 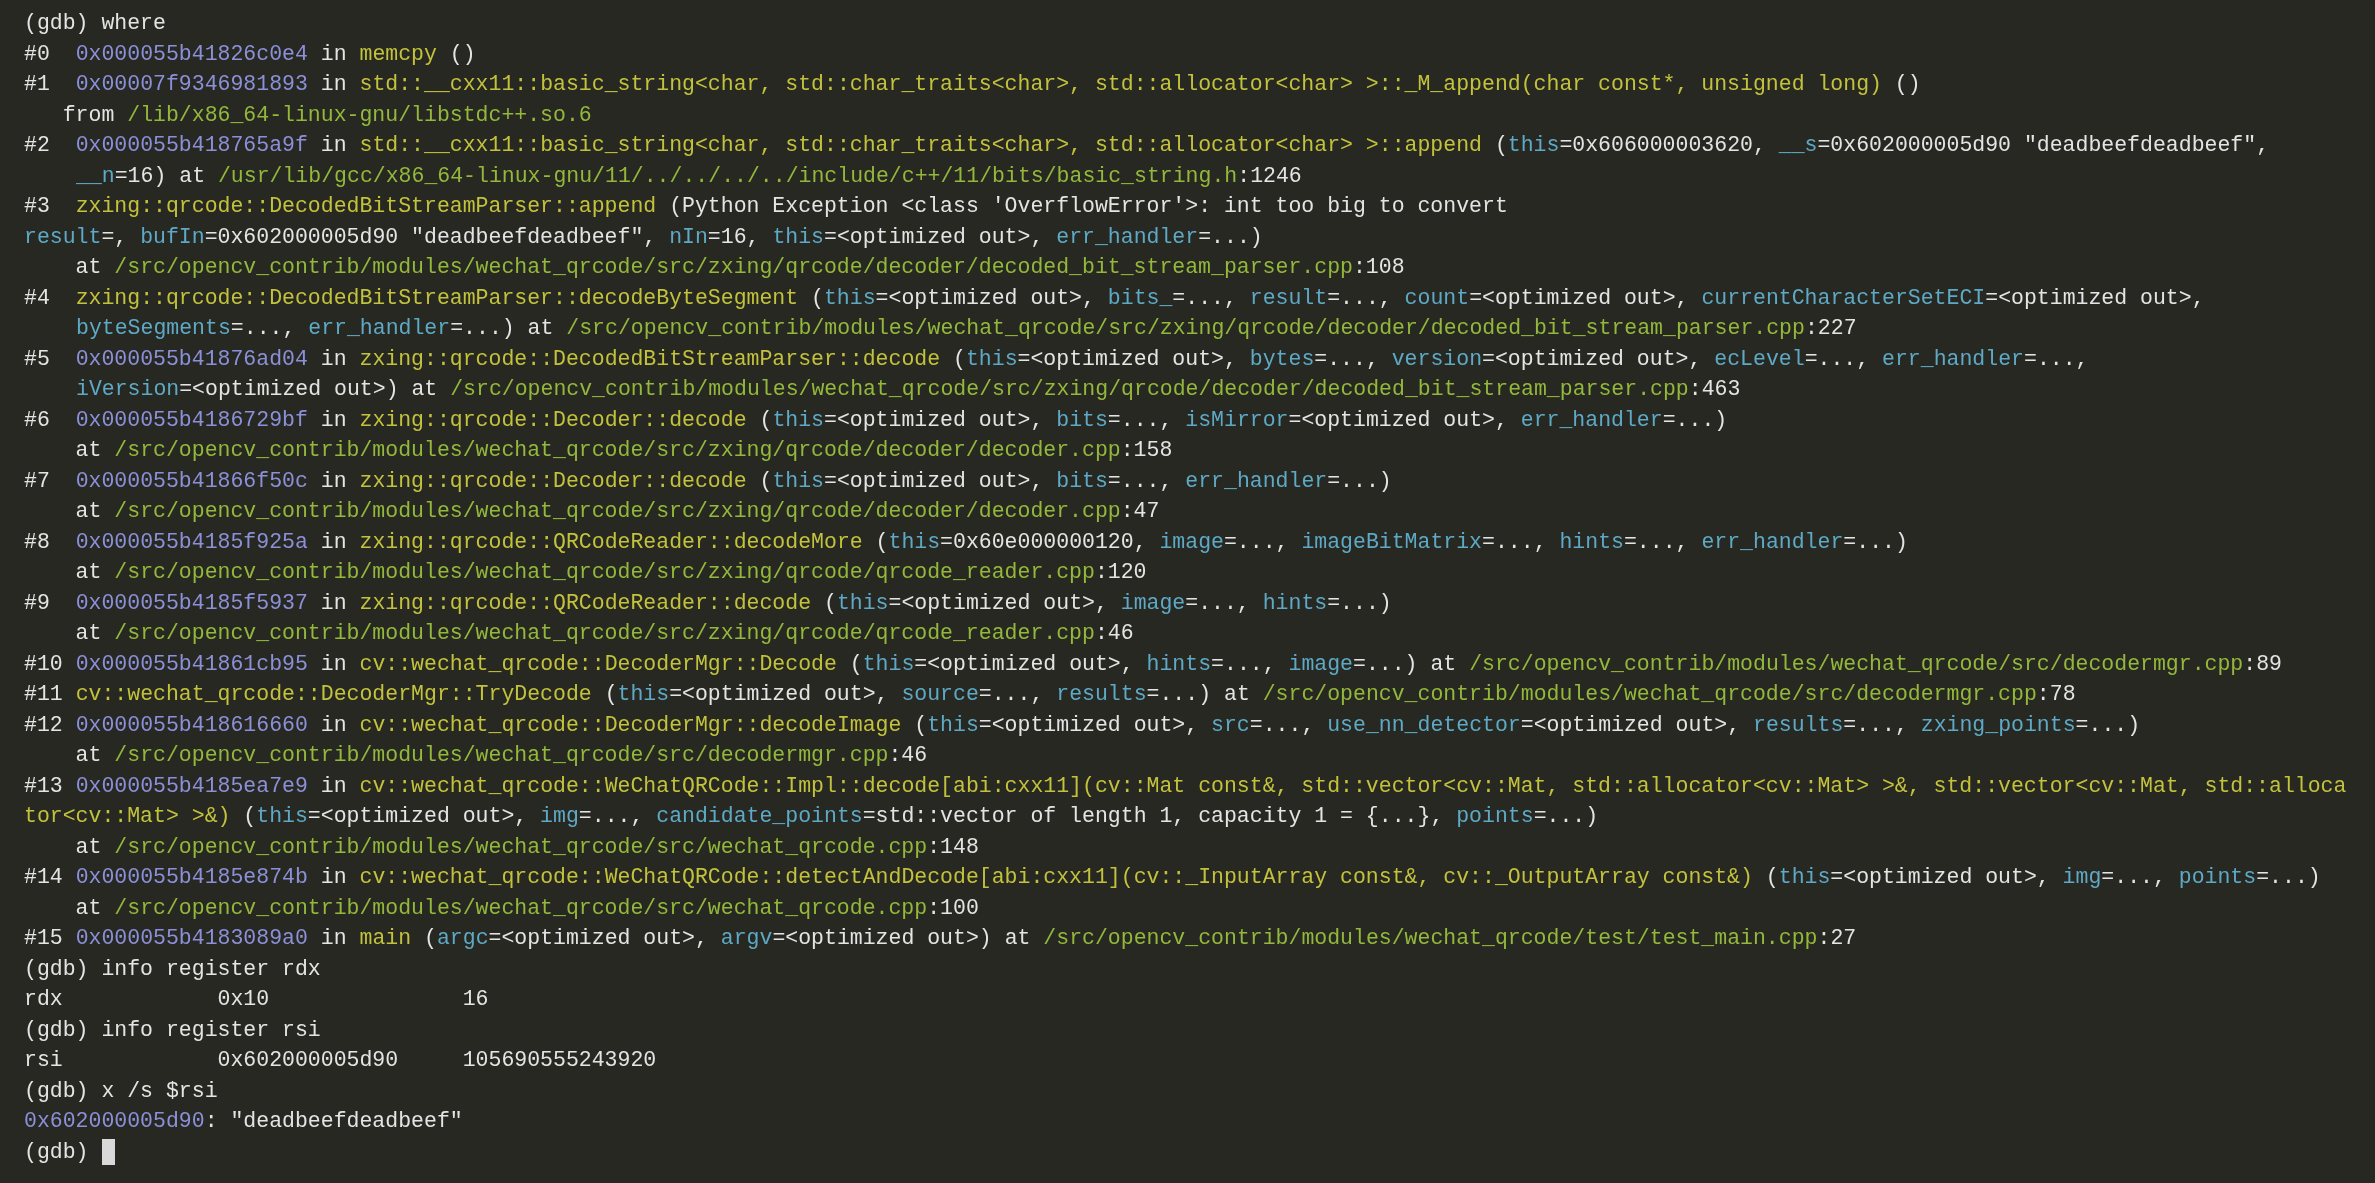 I want to click on address-text: 0x000055b4185ea7e9, so click(x=191, y=786).